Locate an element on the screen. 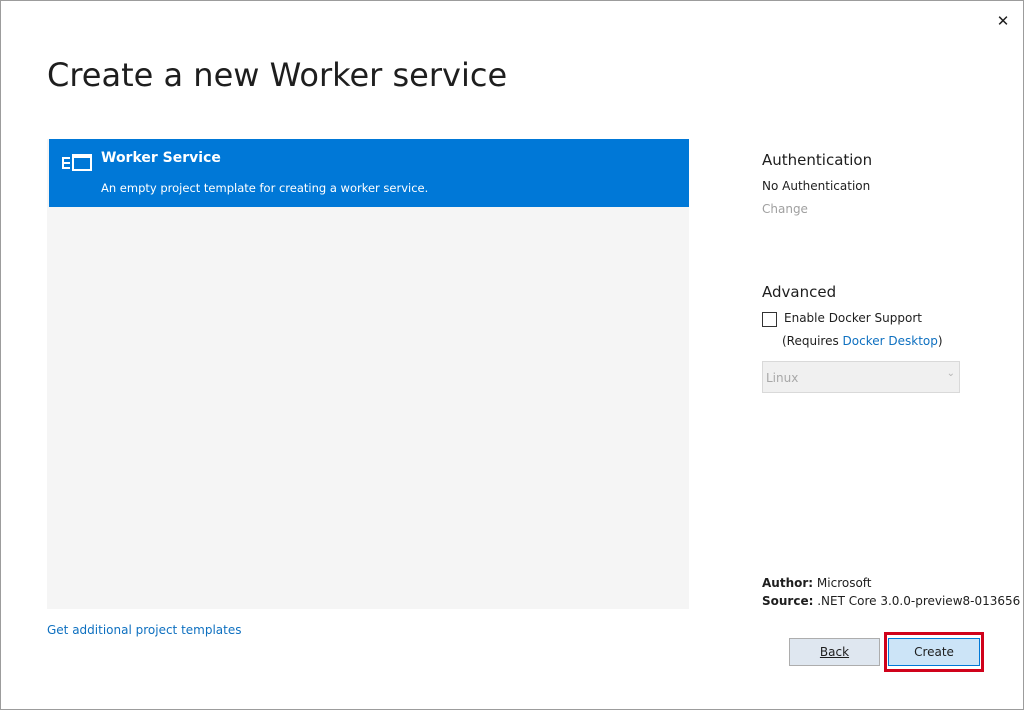 This screenshot has width=1024, height=710. template-name: Worker Service is located at coordinates (161, 158).